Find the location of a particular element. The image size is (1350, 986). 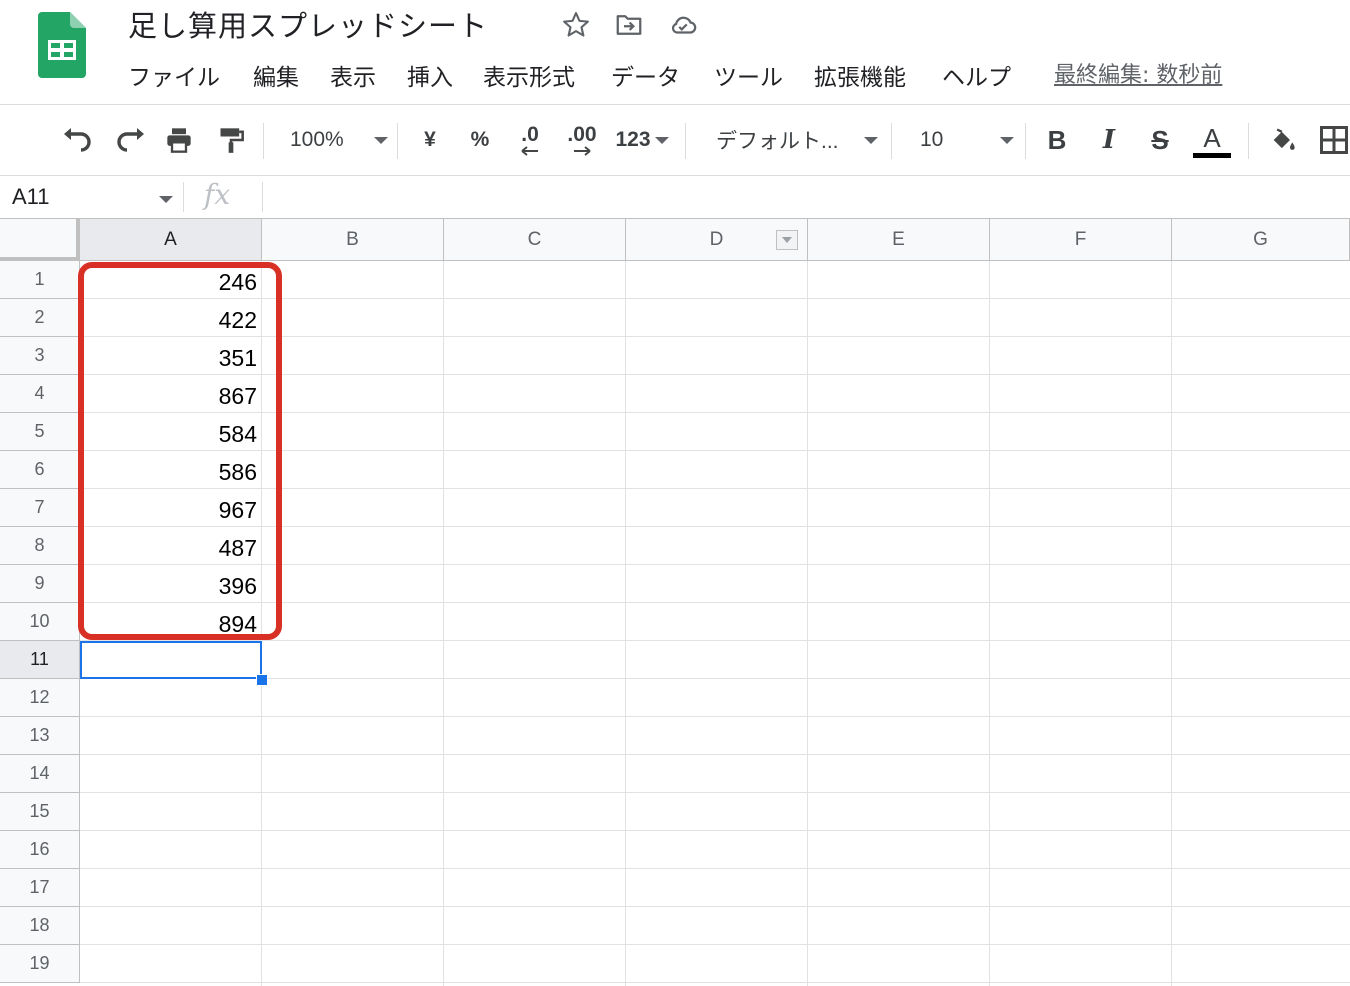

zoom-select: 100% is located at coordinates (334, 140).